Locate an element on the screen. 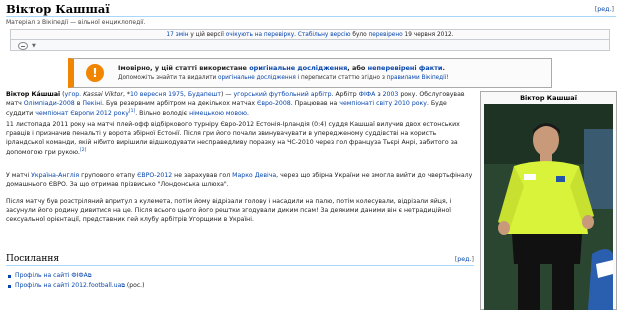 The height and width of the screenshot is (310, 620). links-section-heading: Посилання [ред.] is located at coordinates (240, 259).